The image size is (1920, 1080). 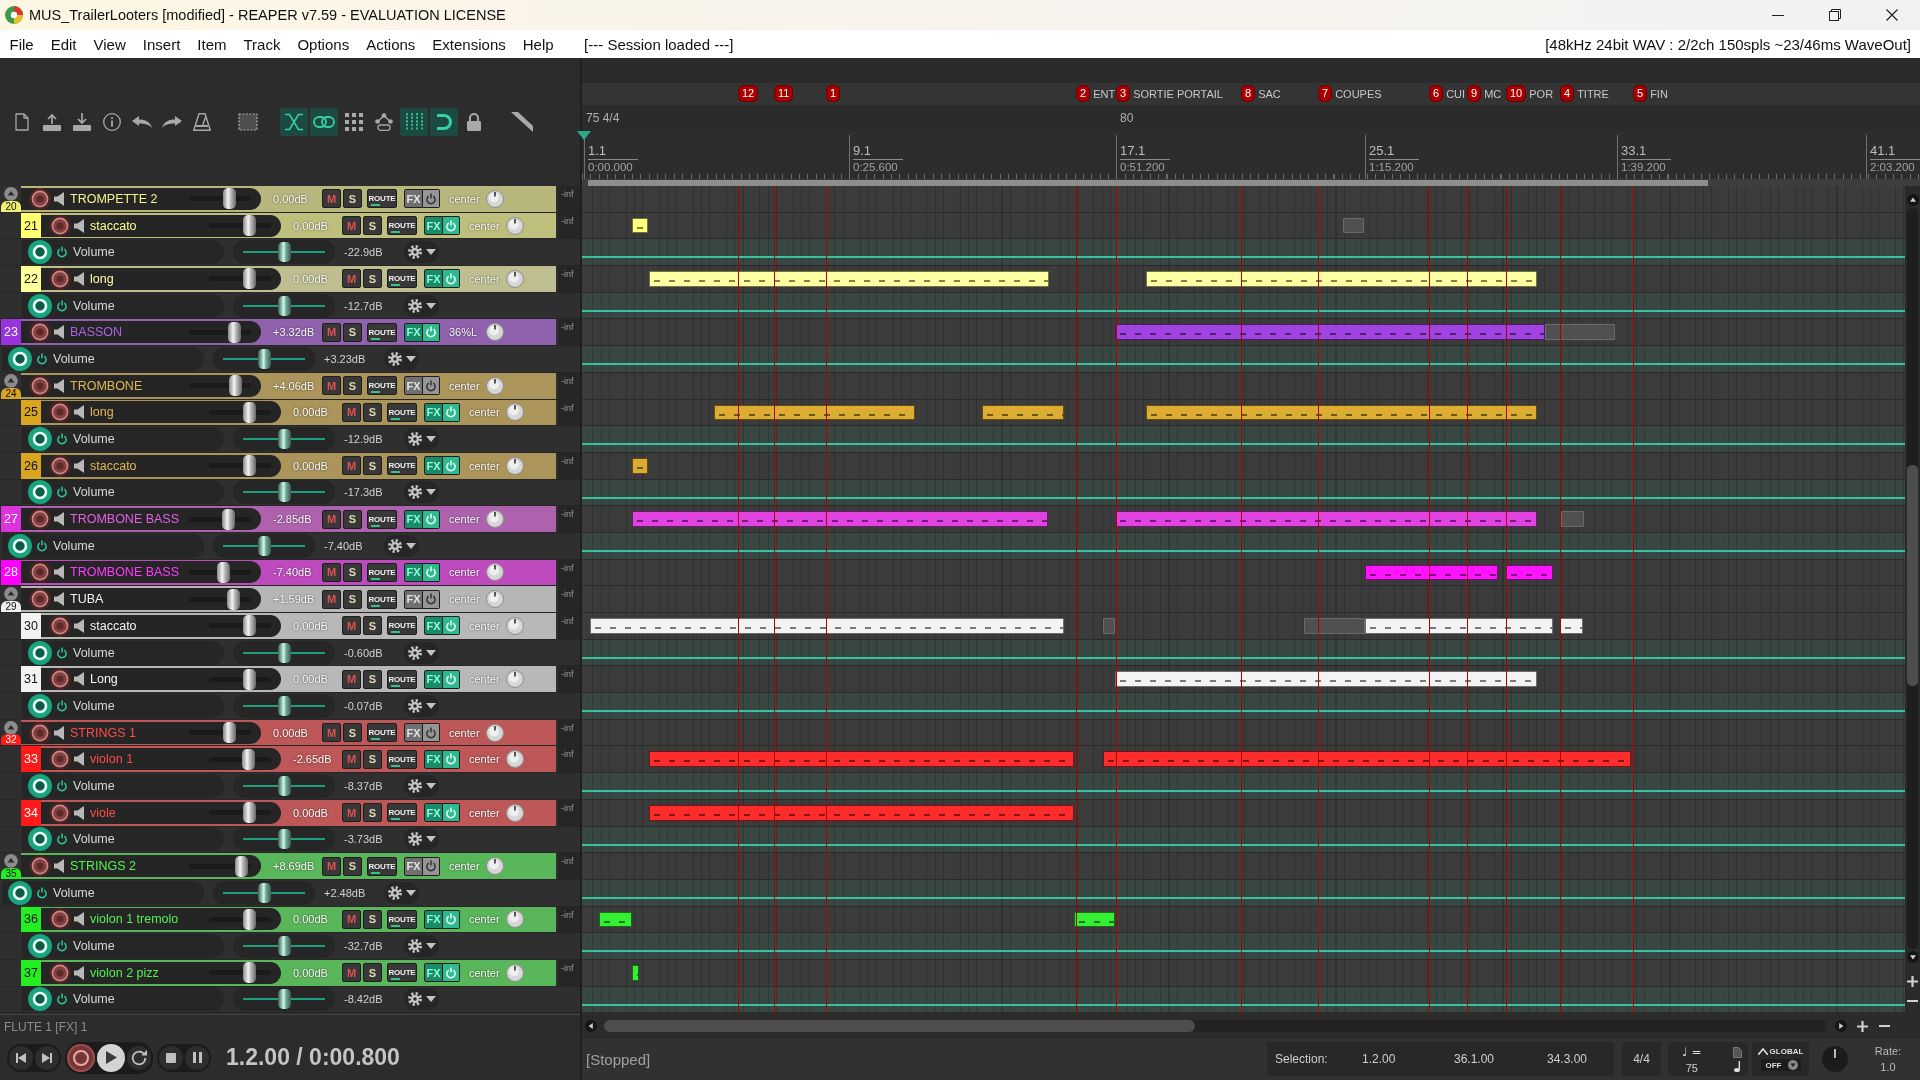 What do you see at coordinates (81, 1057) in the screenshot?
I see `record-button` at bounding box center [81, 1057].